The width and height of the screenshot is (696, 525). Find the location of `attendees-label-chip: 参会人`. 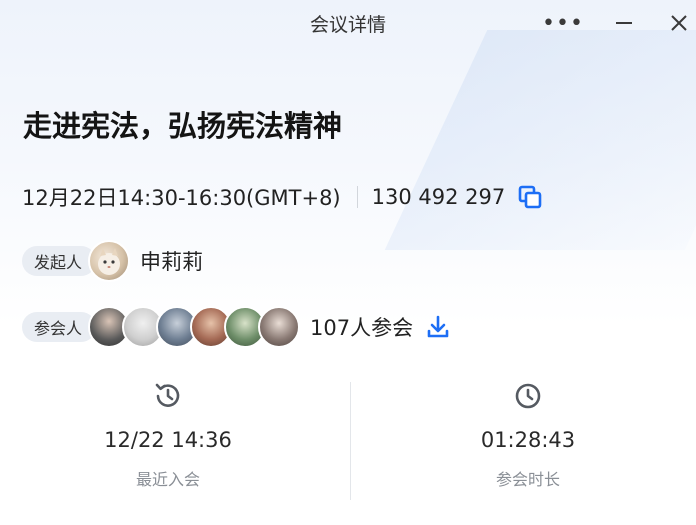

attendees-label-chip: 参会人 is located at coordinates (59, 327).